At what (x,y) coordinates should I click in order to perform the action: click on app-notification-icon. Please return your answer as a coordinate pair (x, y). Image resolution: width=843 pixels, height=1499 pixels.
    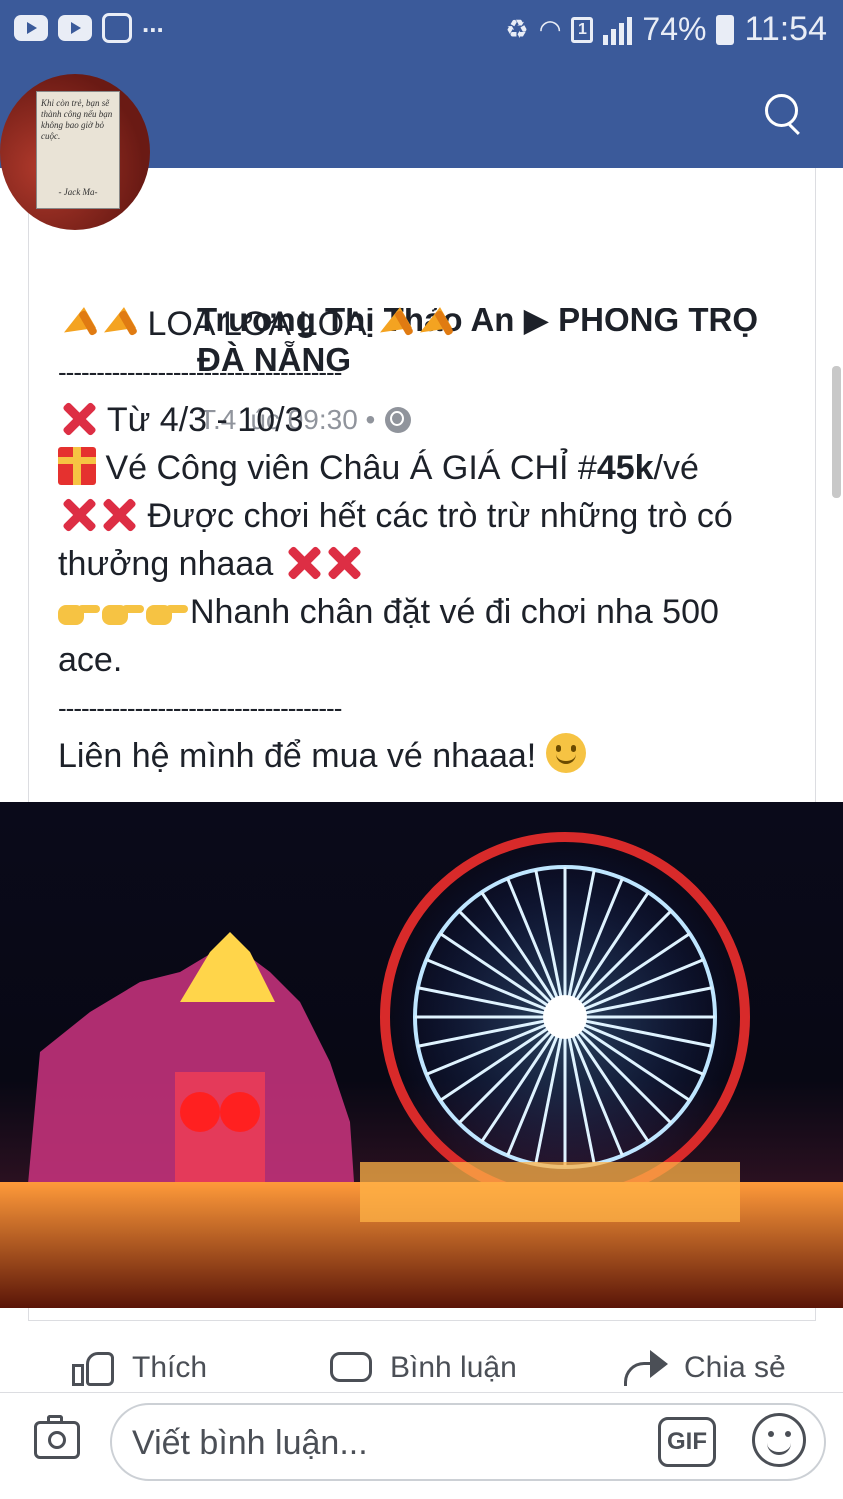
    Looking at the image, I should click on (117, 28).